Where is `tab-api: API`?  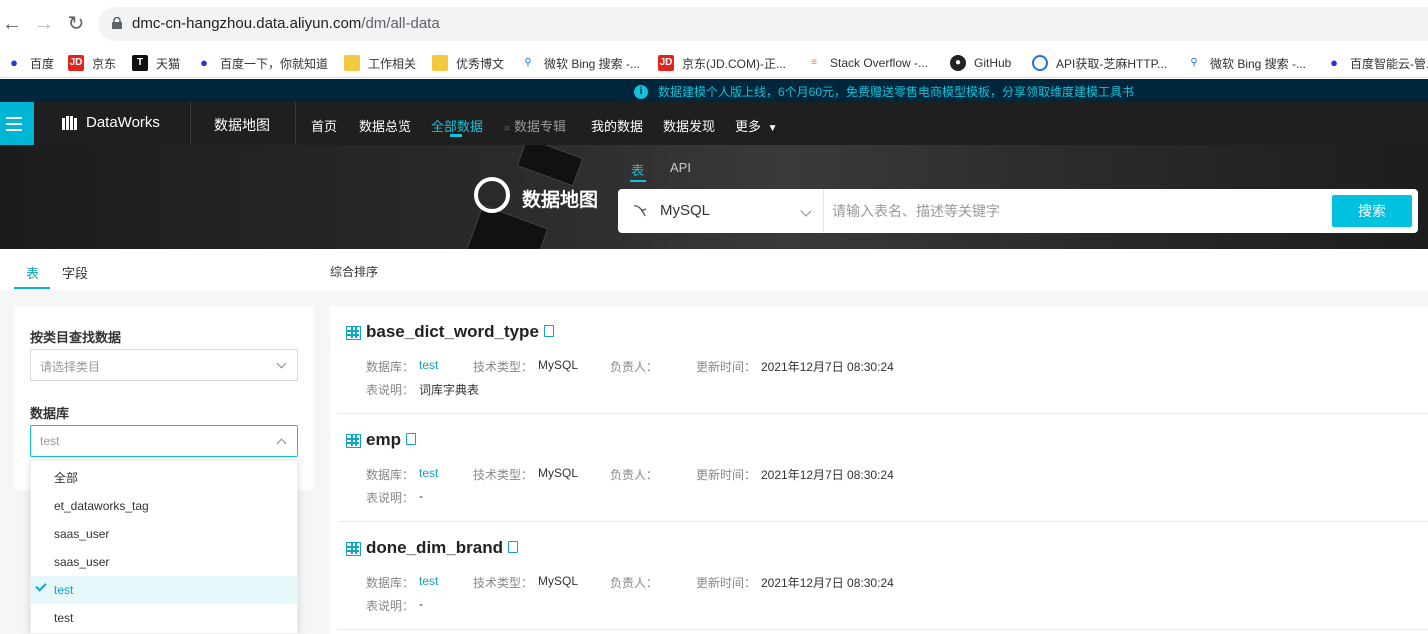 tab-api: API is located at coordinates (680, 167).